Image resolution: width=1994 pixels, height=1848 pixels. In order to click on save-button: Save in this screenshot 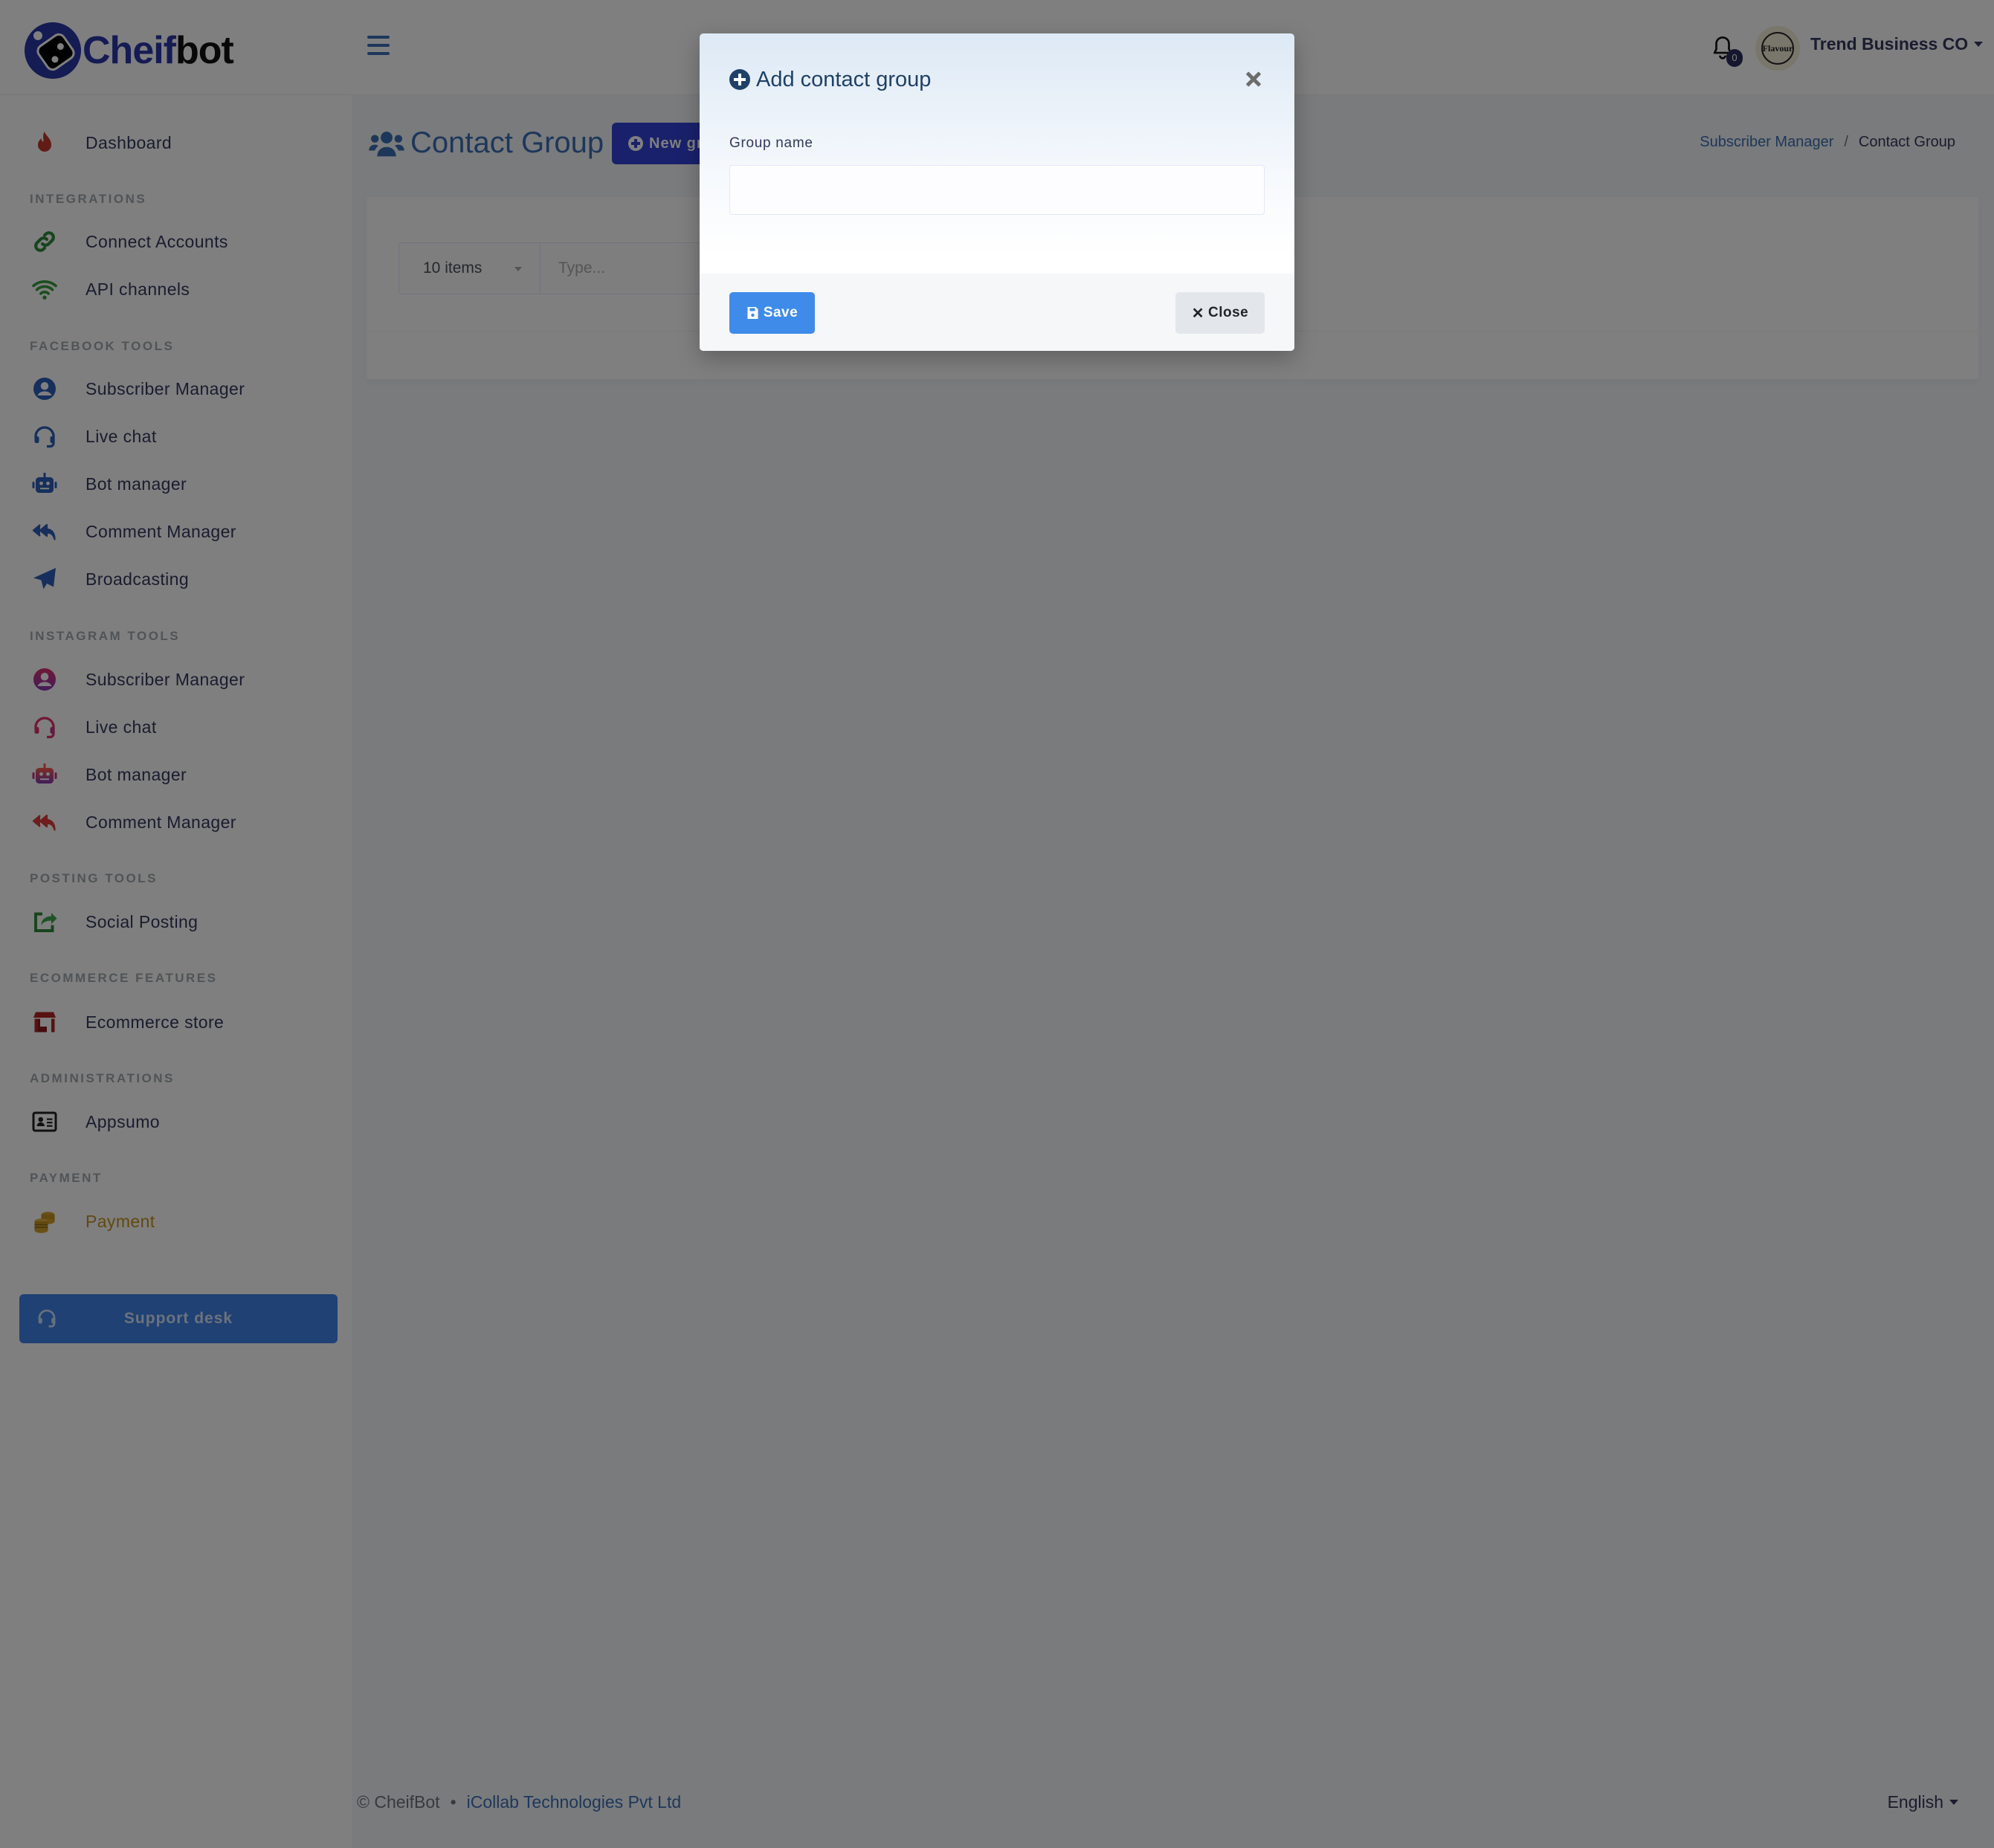, I will do `click(772, 313)`.